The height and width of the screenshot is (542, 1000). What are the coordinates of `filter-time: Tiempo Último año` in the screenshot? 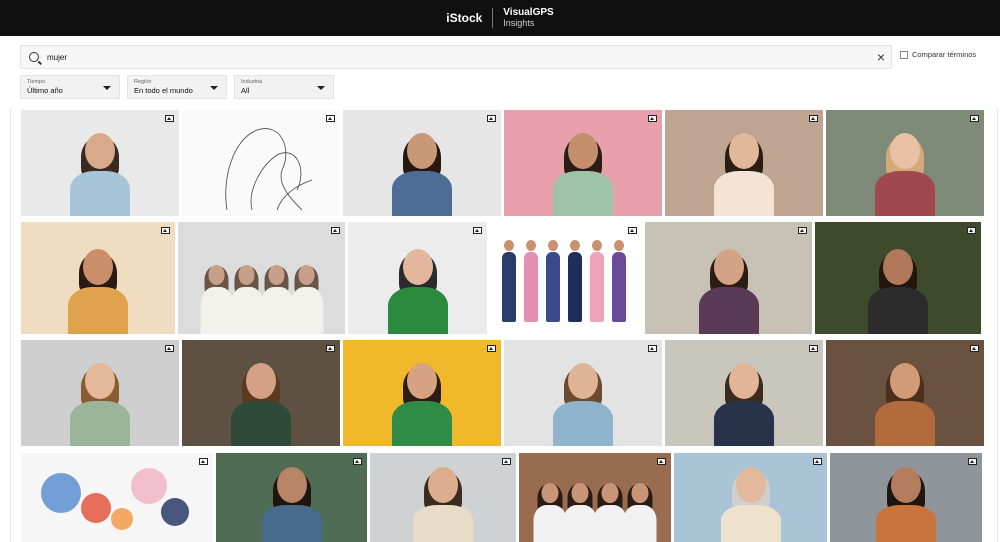 It's located at (70, 87).